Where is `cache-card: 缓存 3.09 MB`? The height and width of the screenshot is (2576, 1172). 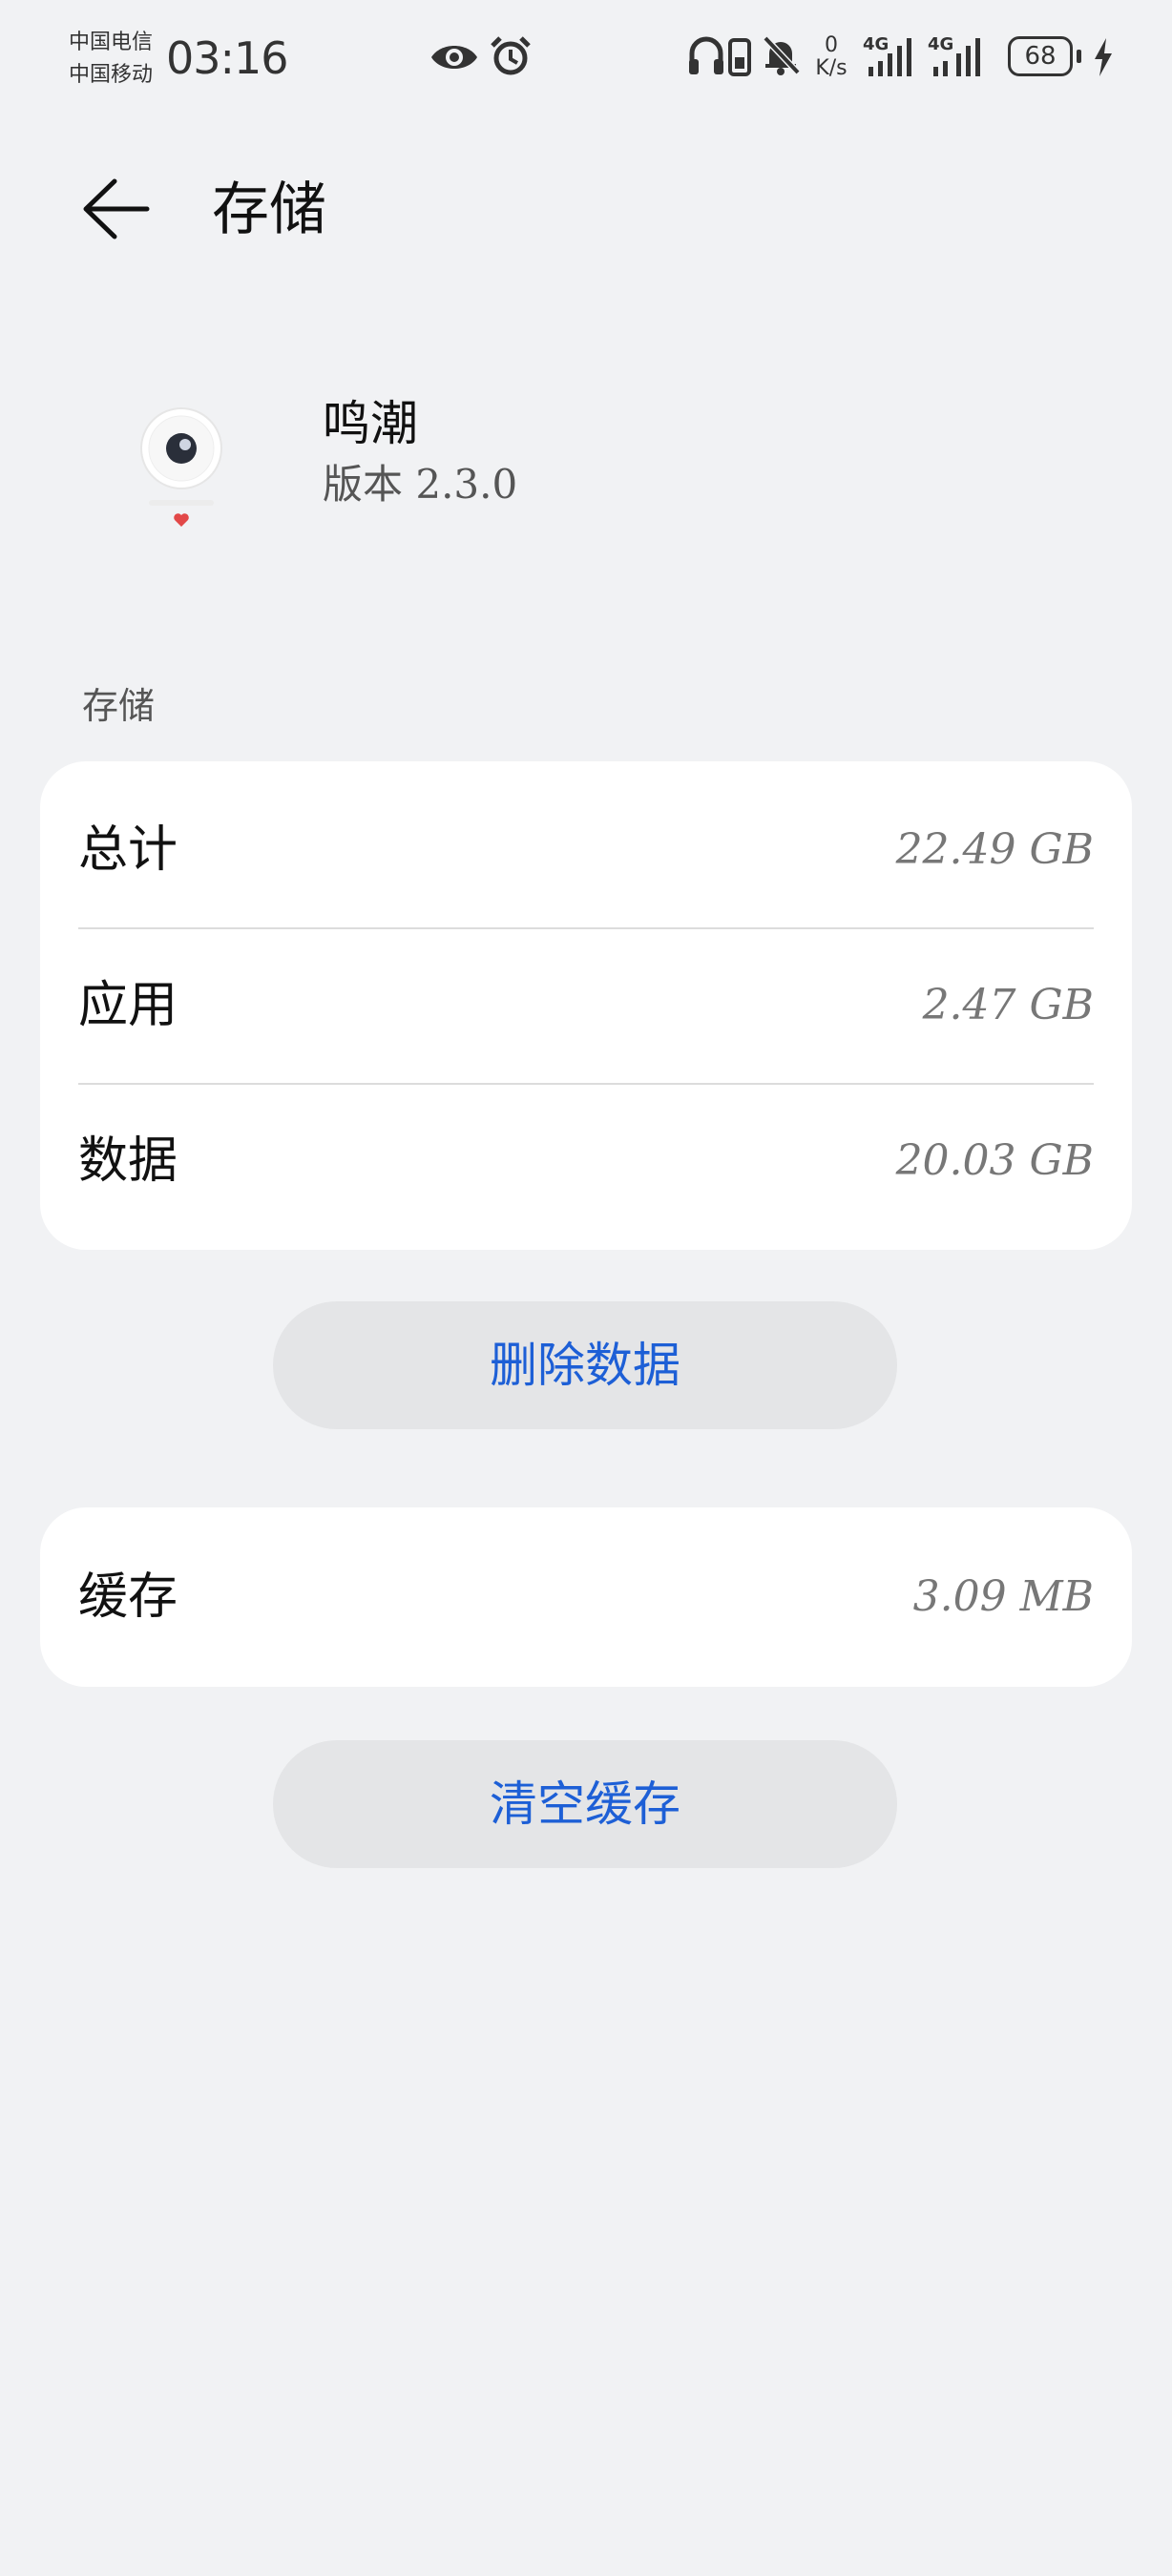
cache-card: 缓存 3.09 MB is located at coordinates (586, 1597).